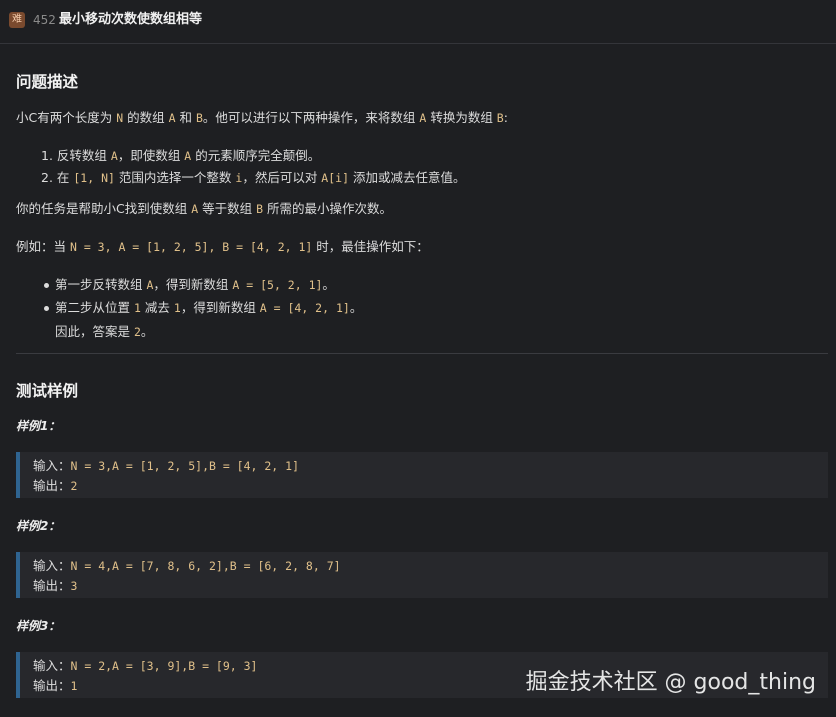 This screenshot has width=836, height=717. Describe the element at coordinates (145, 665) in the screenshot. I see `sample-input-3: 输入：N = 2,A = [3, 9],B = [9, 3]` at that location.